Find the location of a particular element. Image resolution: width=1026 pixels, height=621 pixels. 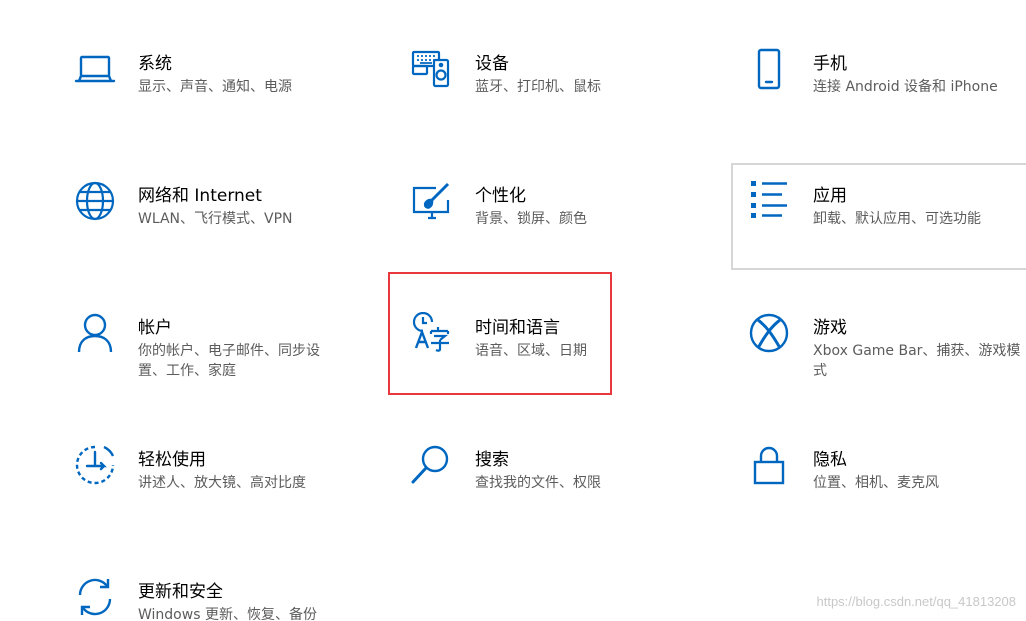

person-icon is located at coordinates (95, 333).